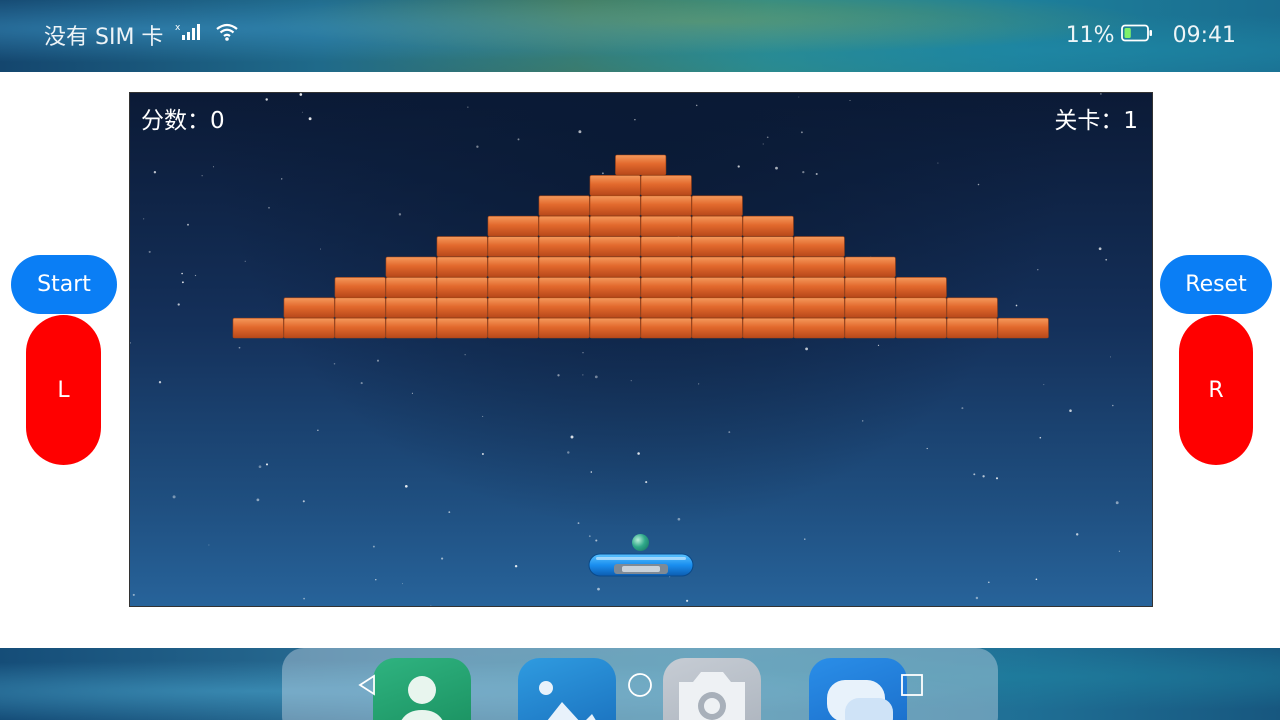 The image size is (1280, 720). What do you see at coordinates (858, 689) in the screenshot?
I see `messages-app-icon` at bounding box center [858, 689].